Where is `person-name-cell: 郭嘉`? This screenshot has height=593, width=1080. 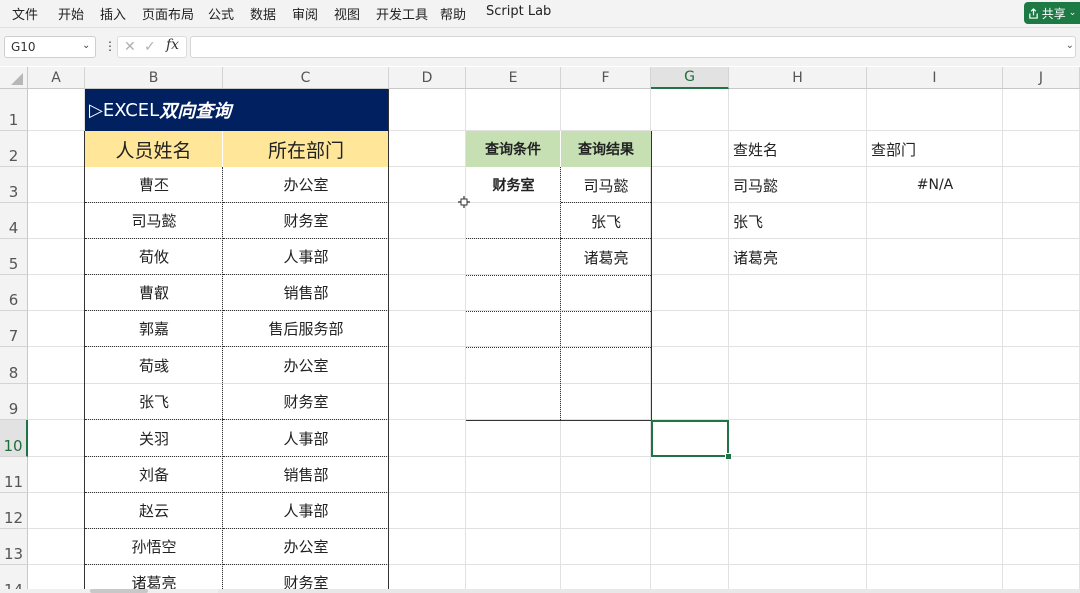
person-name-cell: 郭嘉 is located at coordinates (154, 329).